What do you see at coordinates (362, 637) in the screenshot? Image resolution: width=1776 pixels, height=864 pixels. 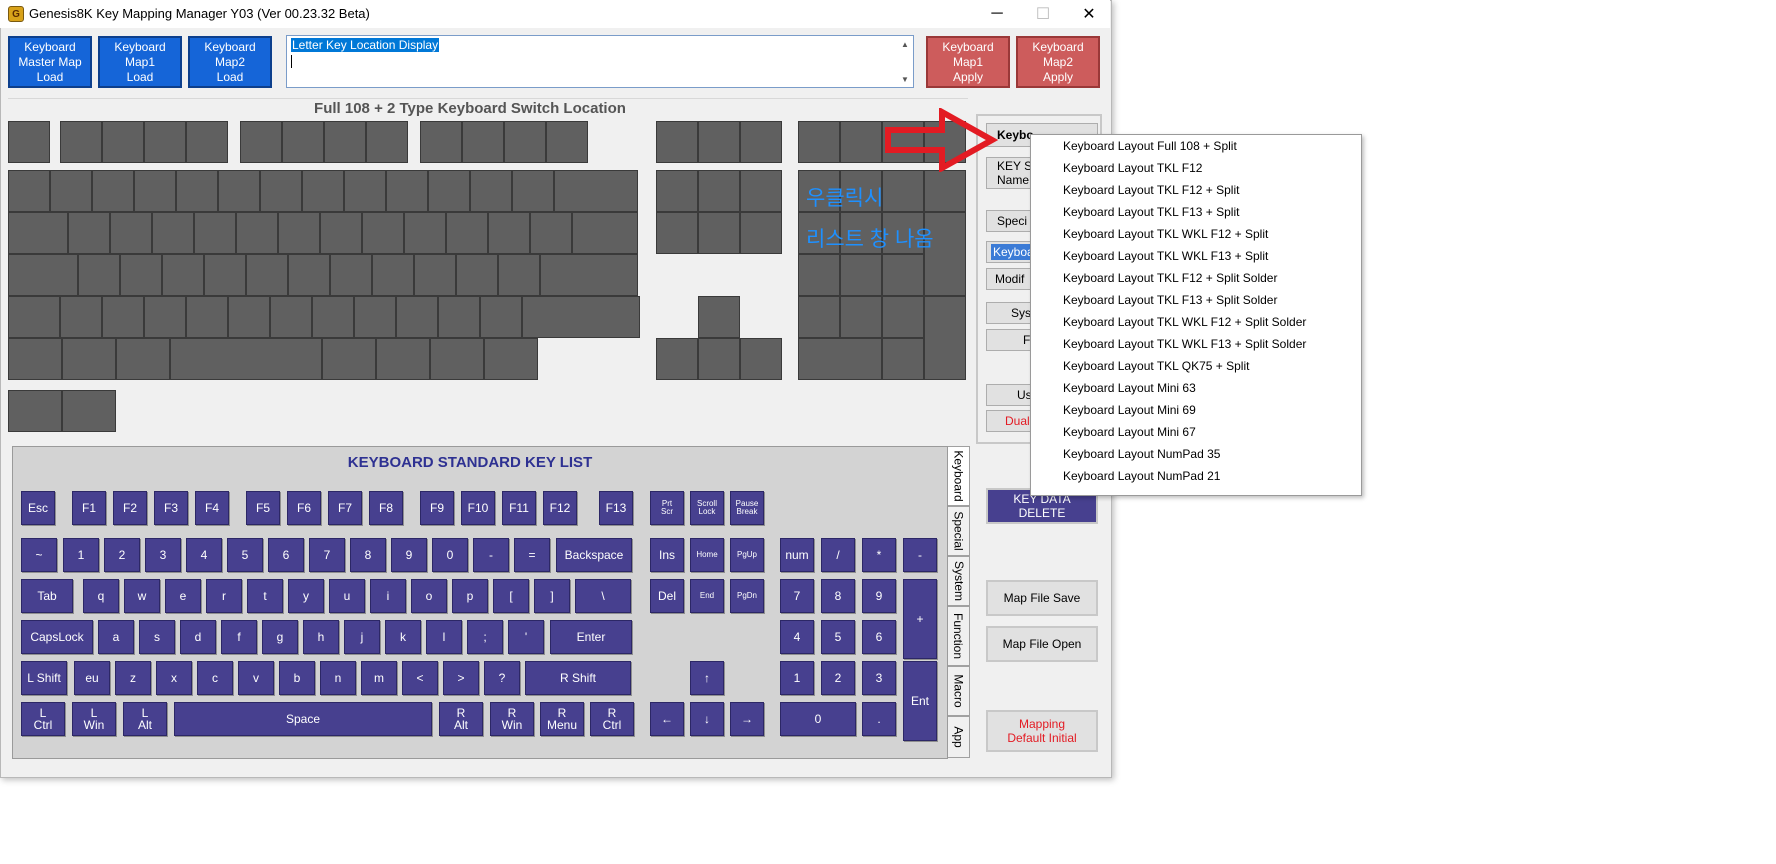 I see `standard-key: j` at bounding box center [362, 637].